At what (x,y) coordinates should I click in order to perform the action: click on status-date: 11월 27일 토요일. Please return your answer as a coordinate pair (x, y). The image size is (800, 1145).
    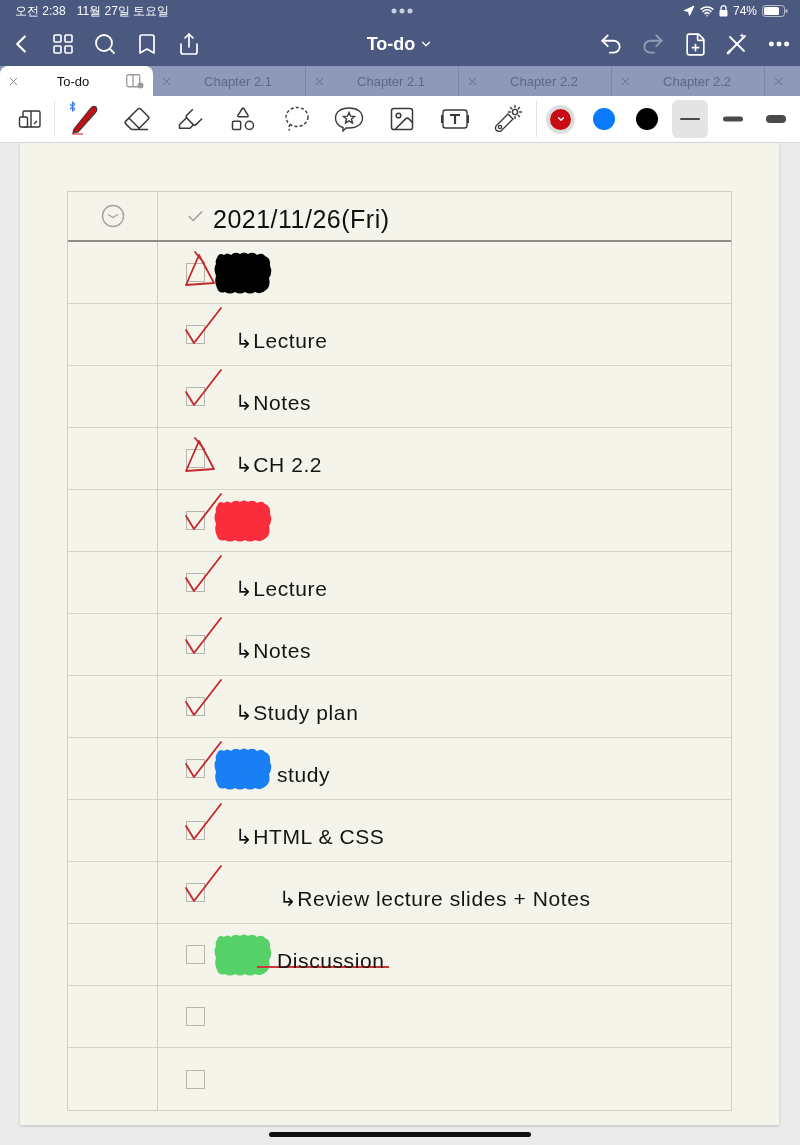
    Looking at the image, I should click on (123, 11).